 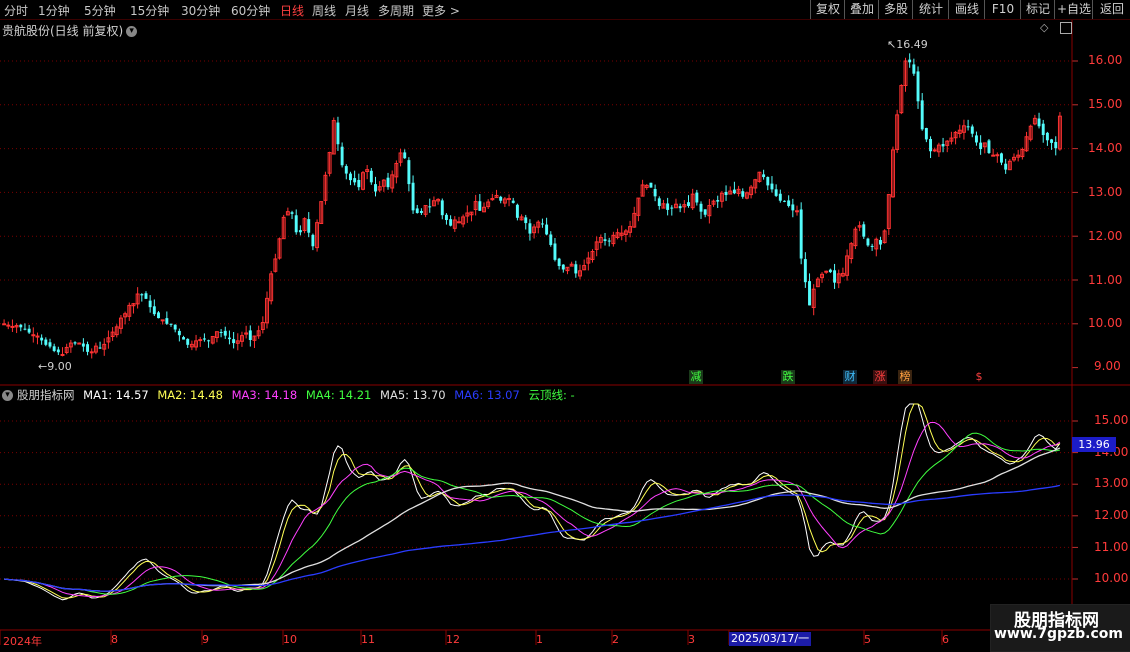 What do you see at coordinates (63, 31) in the screenshot?
I see `stock-title-text: 贵航股份(日线 前复权)` at bounding box center [63, 31].